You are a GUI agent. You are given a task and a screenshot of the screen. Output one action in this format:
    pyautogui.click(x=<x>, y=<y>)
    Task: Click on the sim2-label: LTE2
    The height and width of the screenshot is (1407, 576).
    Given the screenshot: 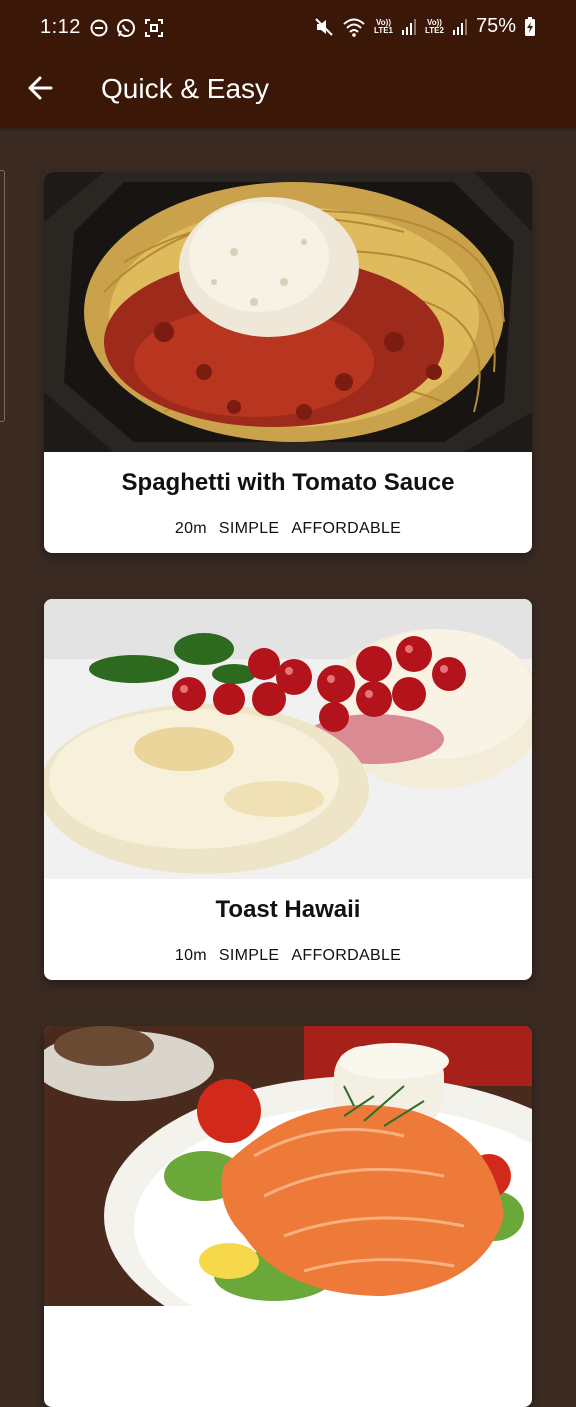 What is the action you would take?
    pyautogui.click(x=434, y=30)
    